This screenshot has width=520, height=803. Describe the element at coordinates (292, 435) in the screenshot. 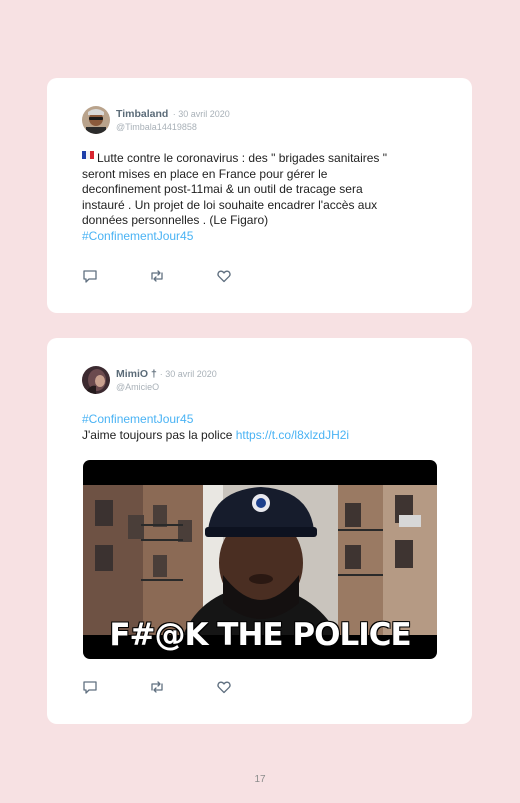

I see `tweet-url-link: https://t.co/l8xlzdJH2i` at that location.